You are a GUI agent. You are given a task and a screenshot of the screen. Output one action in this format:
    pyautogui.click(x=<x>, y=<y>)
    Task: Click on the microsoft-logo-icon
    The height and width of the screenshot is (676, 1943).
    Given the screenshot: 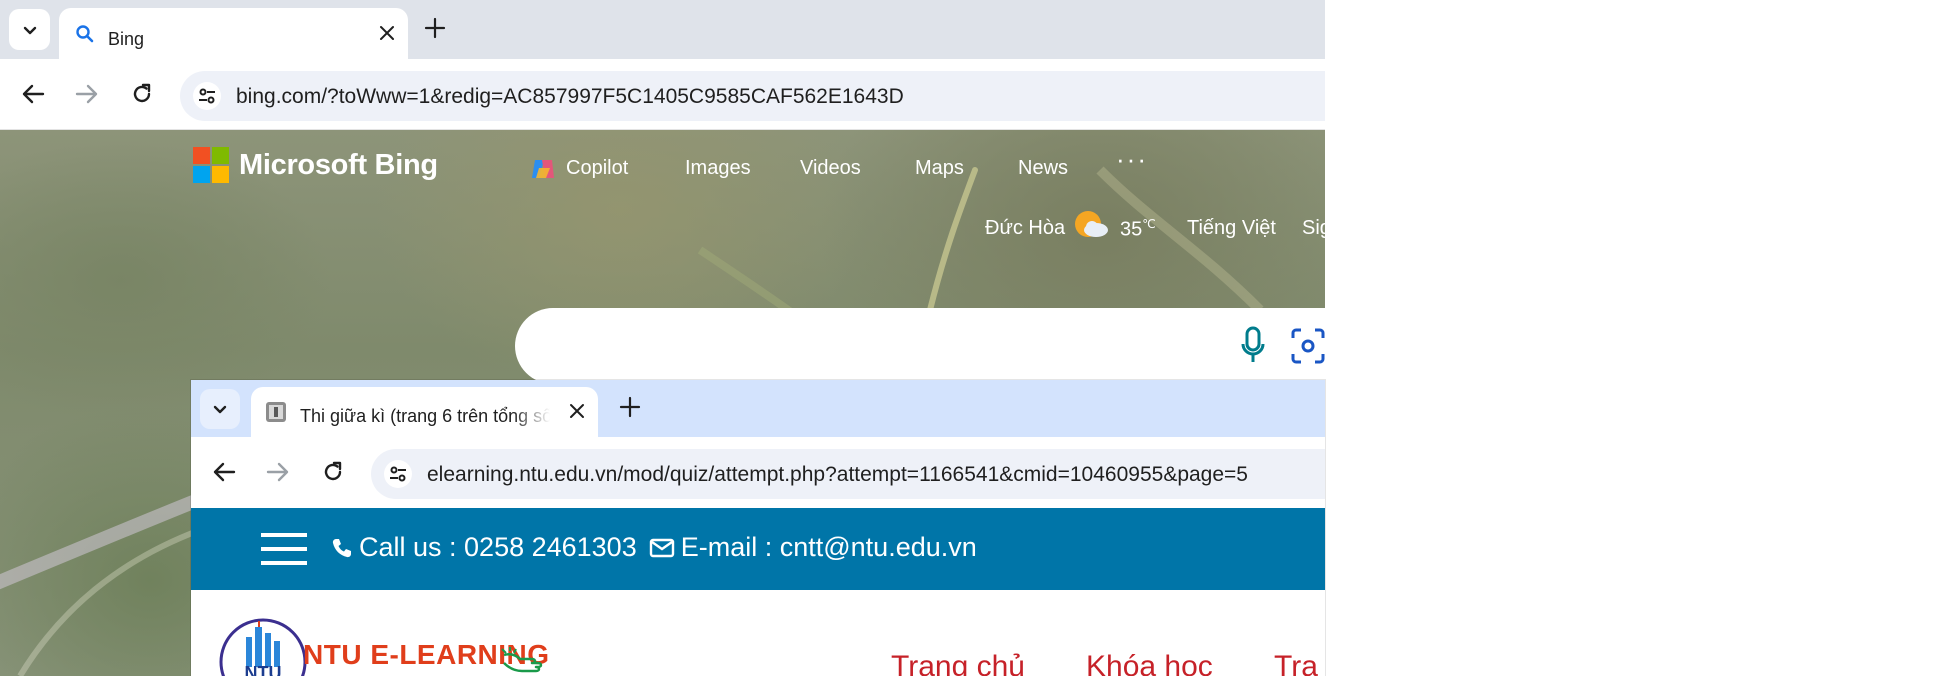 What is the action you would take?
    pyautogui.click(x=211, y=165)
    